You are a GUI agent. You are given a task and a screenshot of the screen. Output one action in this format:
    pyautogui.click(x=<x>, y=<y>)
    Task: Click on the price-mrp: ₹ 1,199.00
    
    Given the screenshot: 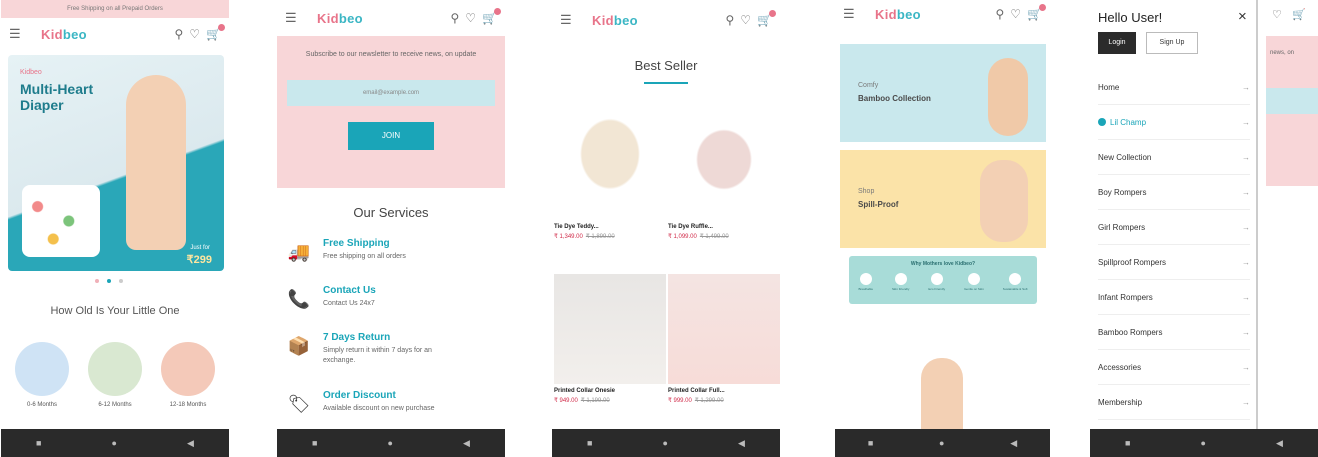 What is the action you would take?
    pyautogui.click(x=595, y=401)
    